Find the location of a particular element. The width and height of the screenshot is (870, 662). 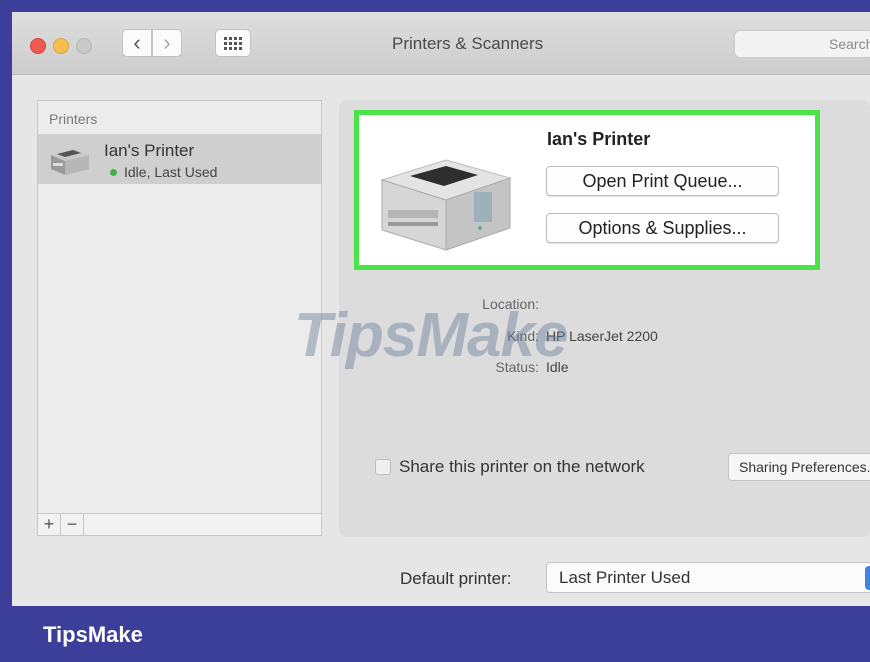

printers-list-header: Printers is located at coordinates (73, 119).